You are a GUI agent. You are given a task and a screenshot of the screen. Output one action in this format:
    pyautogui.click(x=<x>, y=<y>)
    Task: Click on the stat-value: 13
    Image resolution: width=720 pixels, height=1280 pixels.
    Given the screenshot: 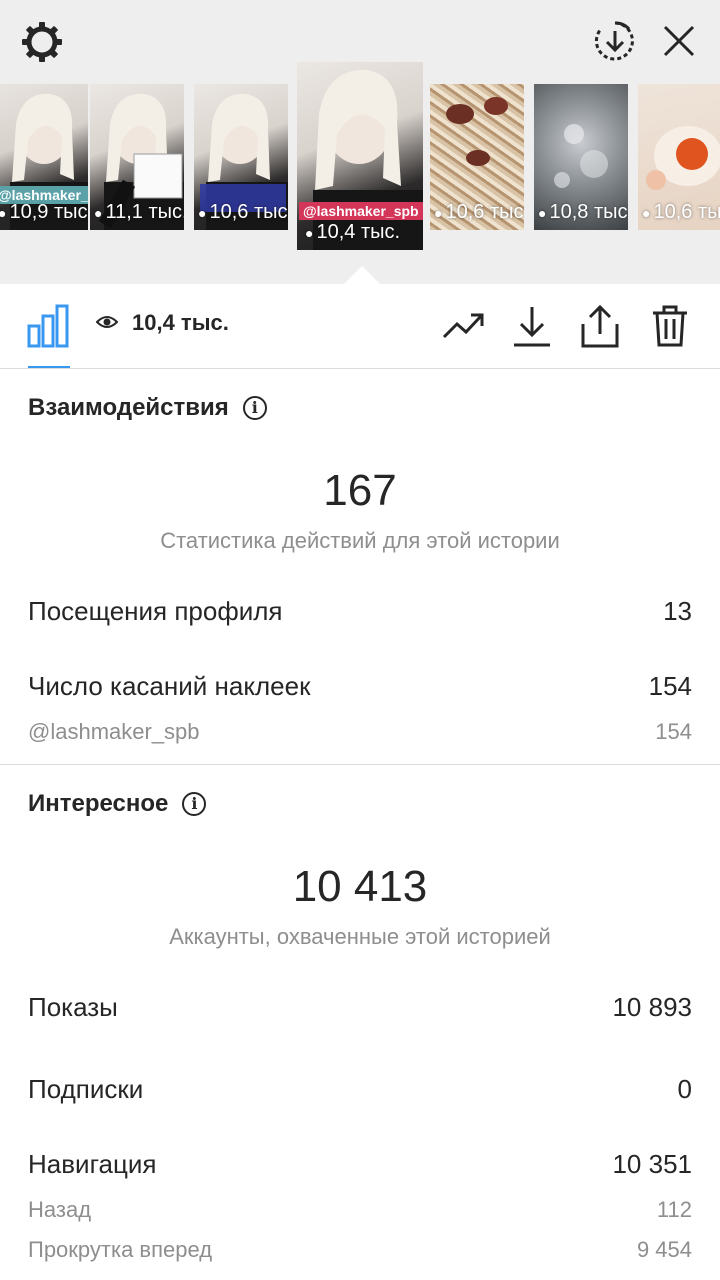 What is the action you would take?
    pyautogui.click(x=677, y=611)
    